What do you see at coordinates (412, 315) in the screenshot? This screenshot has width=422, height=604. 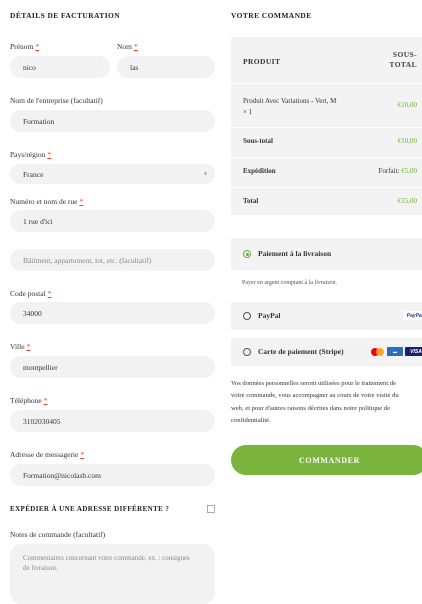 I see `paypal-logo-icon: PayPal` at bounding box center [412, 315].